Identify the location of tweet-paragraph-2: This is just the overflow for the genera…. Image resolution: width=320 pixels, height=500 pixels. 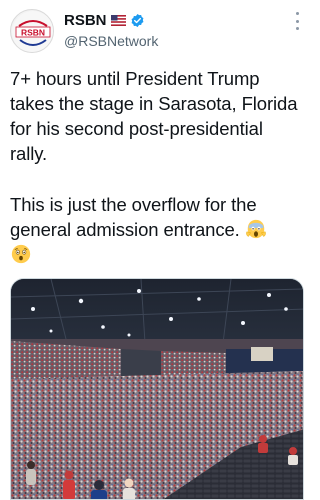
(155, 229).